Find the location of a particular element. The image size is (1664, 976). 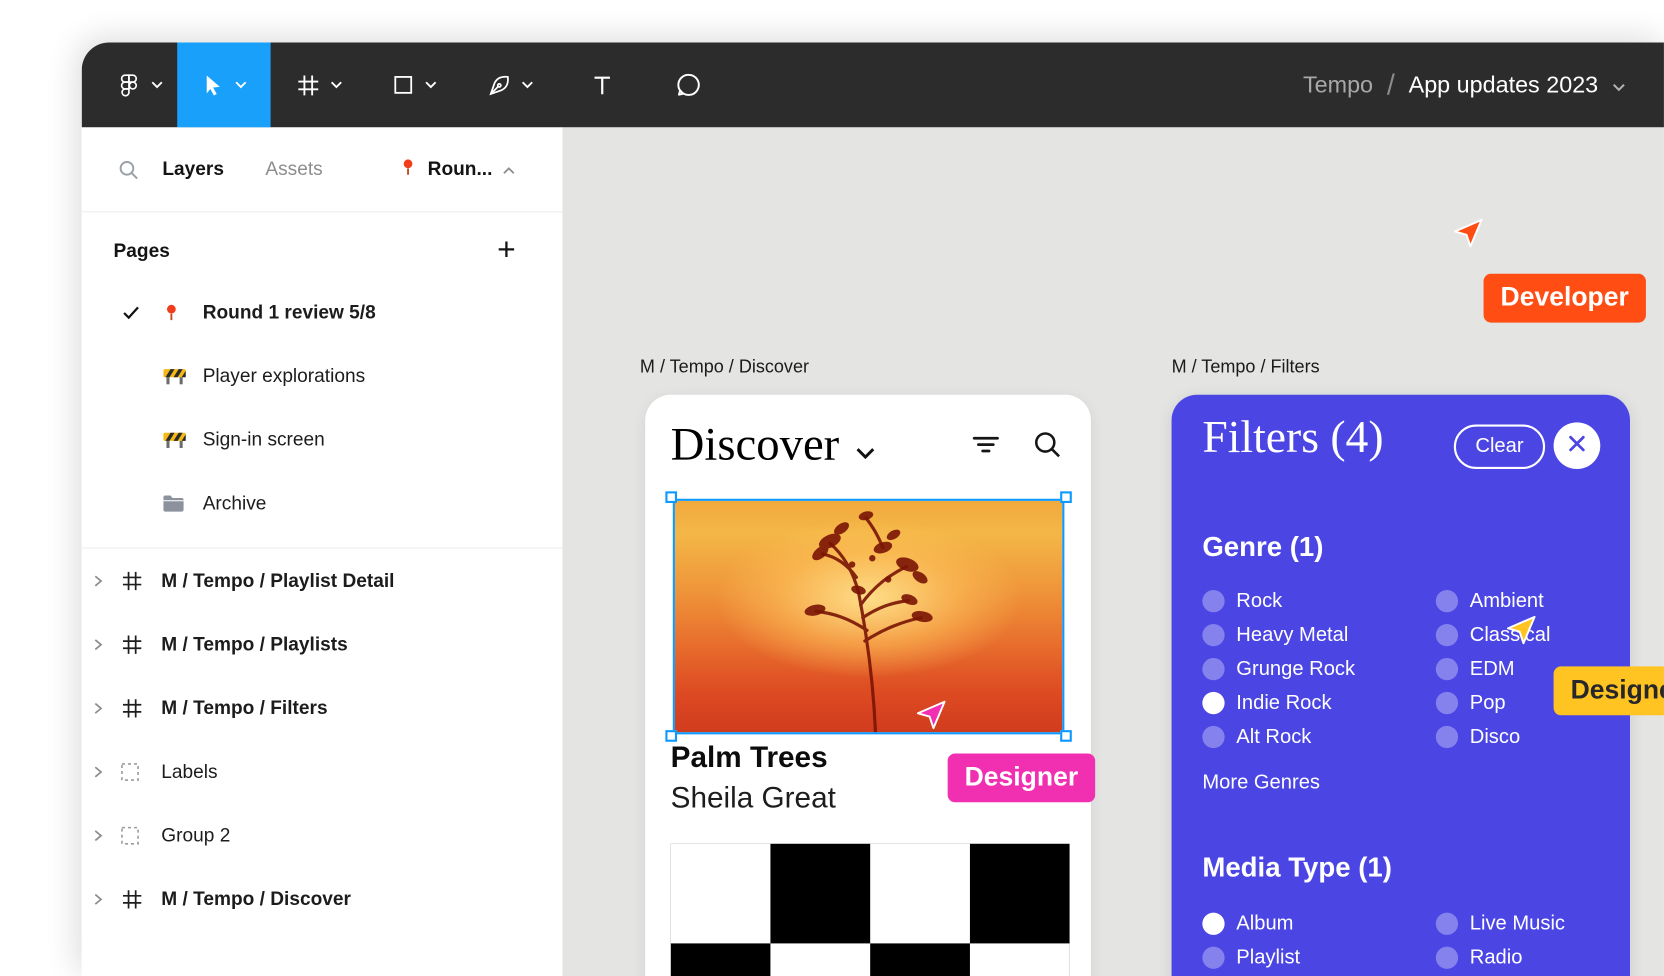

page-row-archive: Archive is located at coordinates (322, 503).